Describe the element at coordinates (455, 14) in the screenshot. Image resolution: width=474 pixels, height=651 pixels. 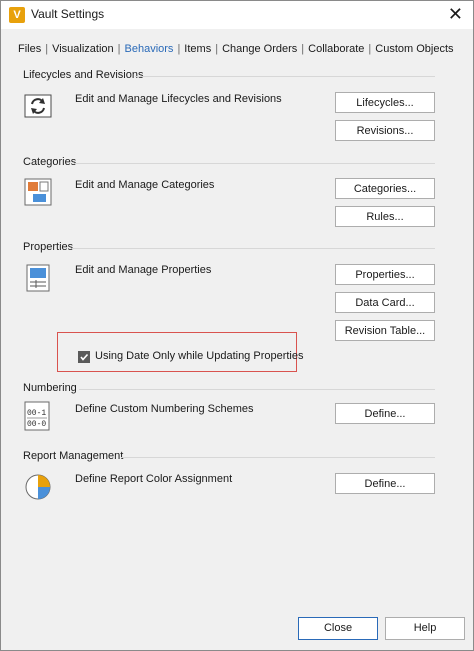
I see `close-icon: ✕` at that location.